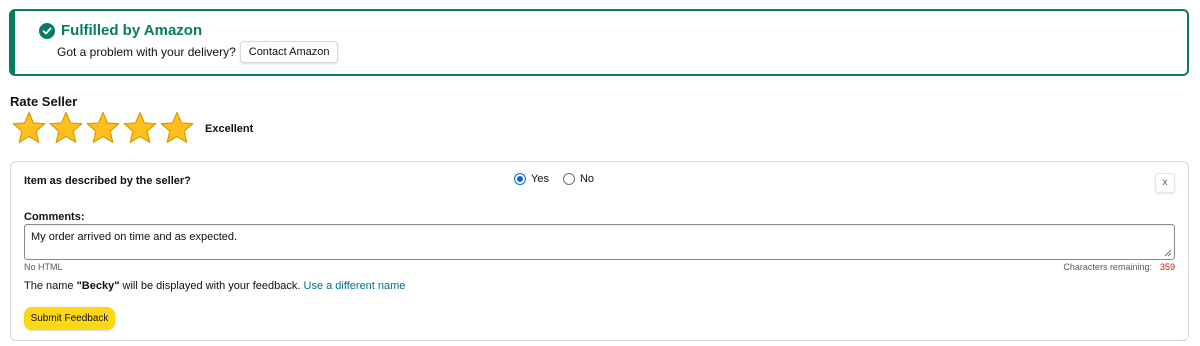 The height and width of the screenshot is (346, 1200). I want to click on star-rating, so click(103, 127).